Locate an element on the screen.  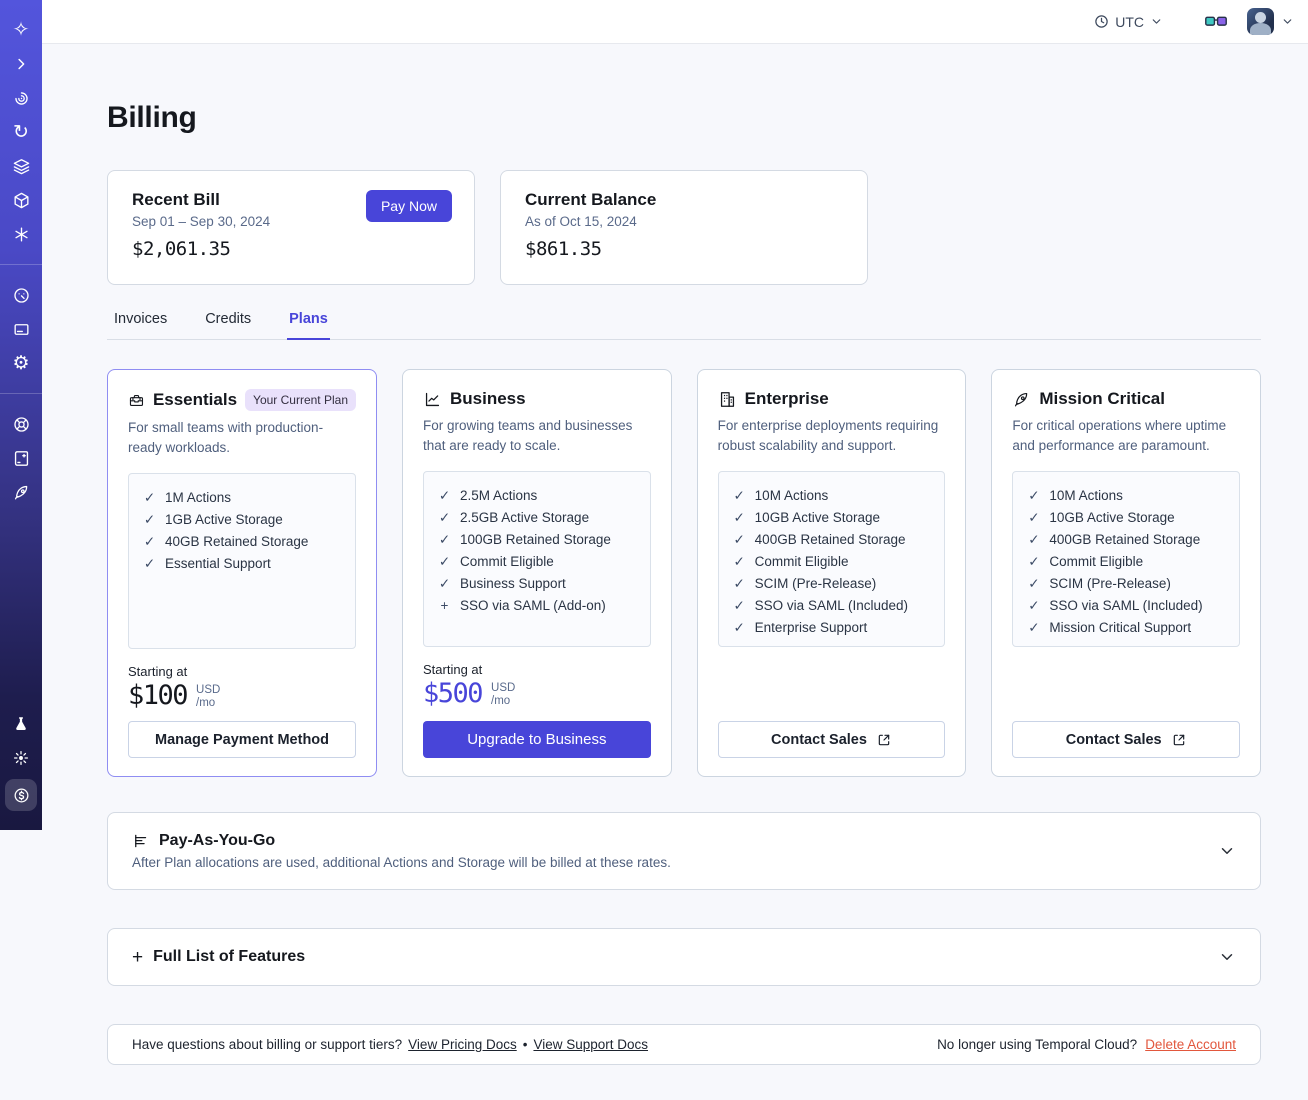
feature-label: 40GB Retained Storage is located at coordinates (237, 542).